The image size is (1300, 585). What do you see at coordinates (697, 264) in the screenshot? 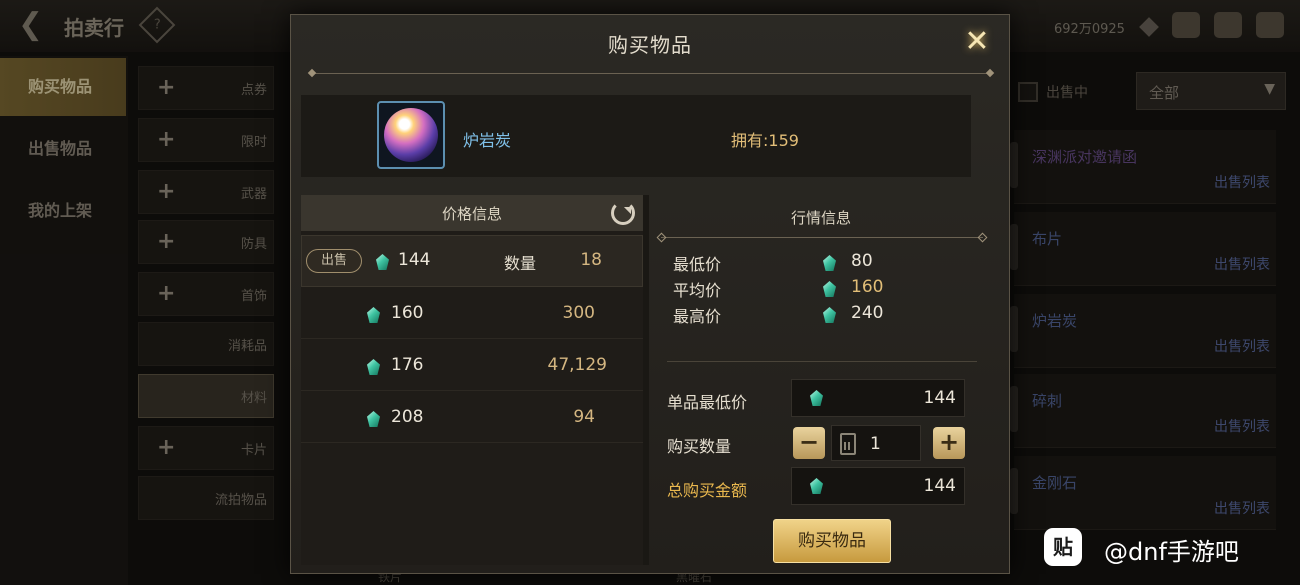
I see `stat-label-min: 最低价` at bounding box center [697, 264].